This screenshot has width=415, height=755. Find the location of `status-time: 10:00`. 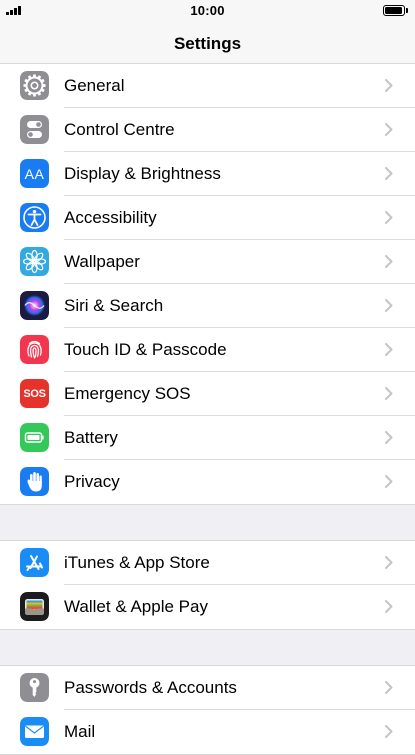

status-time: 10:00 is located at coordinates (207, 10).